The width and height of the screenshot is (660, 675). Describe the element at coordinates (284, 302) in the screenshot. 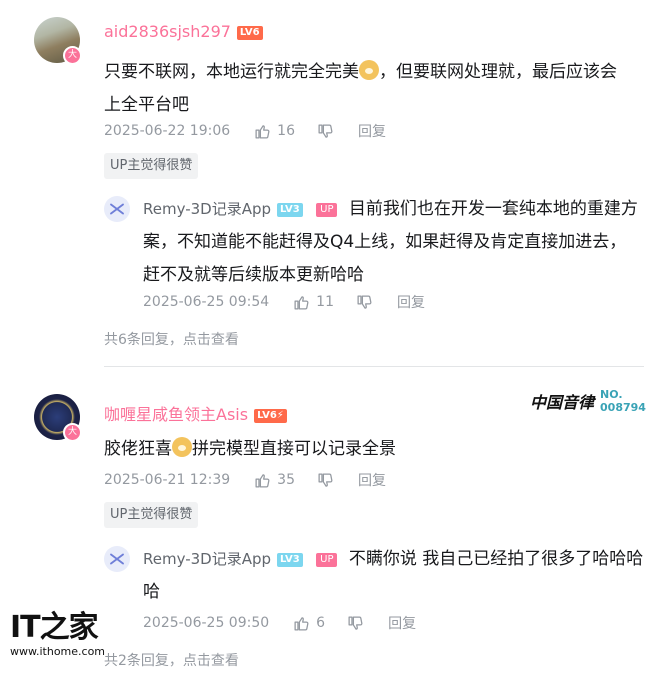

I see `reply-meta: 2025-06-25 09:54 11 回复` at that location.